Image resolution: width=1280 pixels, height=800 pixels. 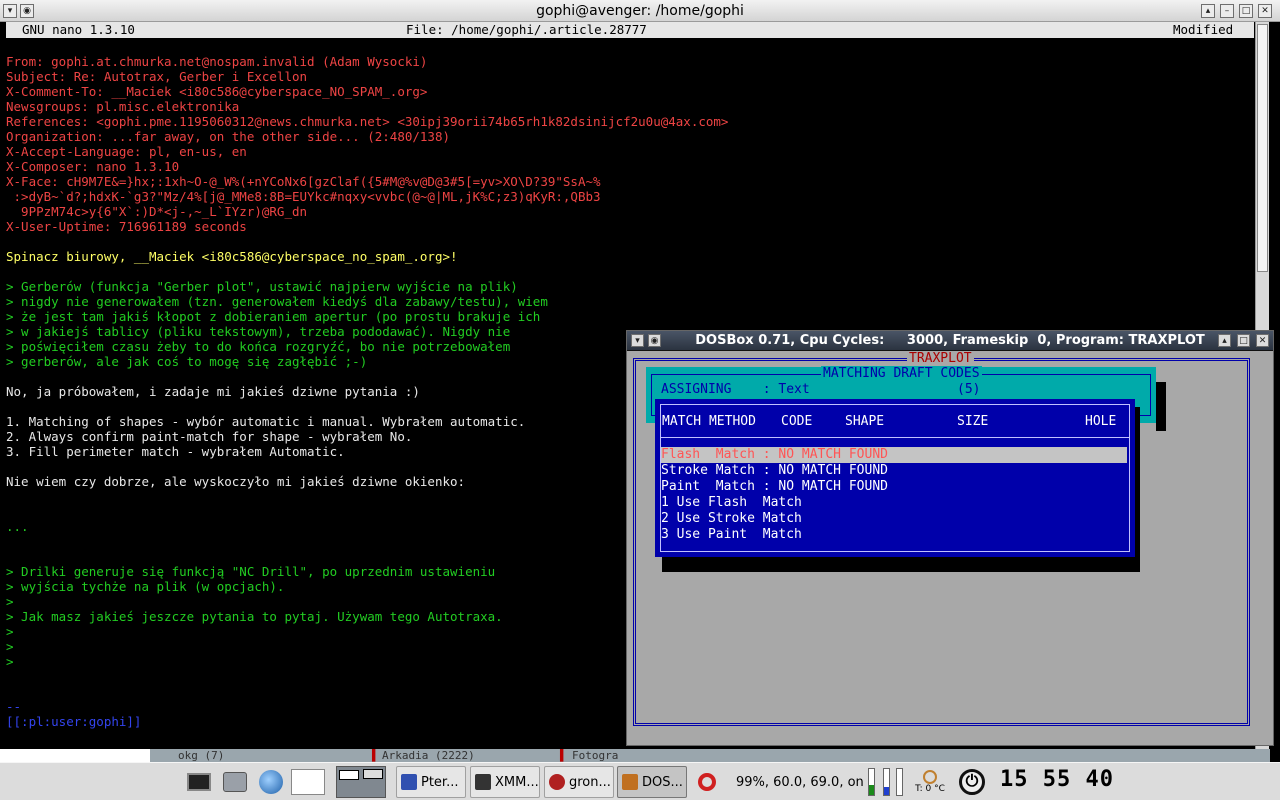 What do you see at coordinates (973, 421) in the screenshot?
I see `column-size: SIZE` at bounding box center [973, 421].